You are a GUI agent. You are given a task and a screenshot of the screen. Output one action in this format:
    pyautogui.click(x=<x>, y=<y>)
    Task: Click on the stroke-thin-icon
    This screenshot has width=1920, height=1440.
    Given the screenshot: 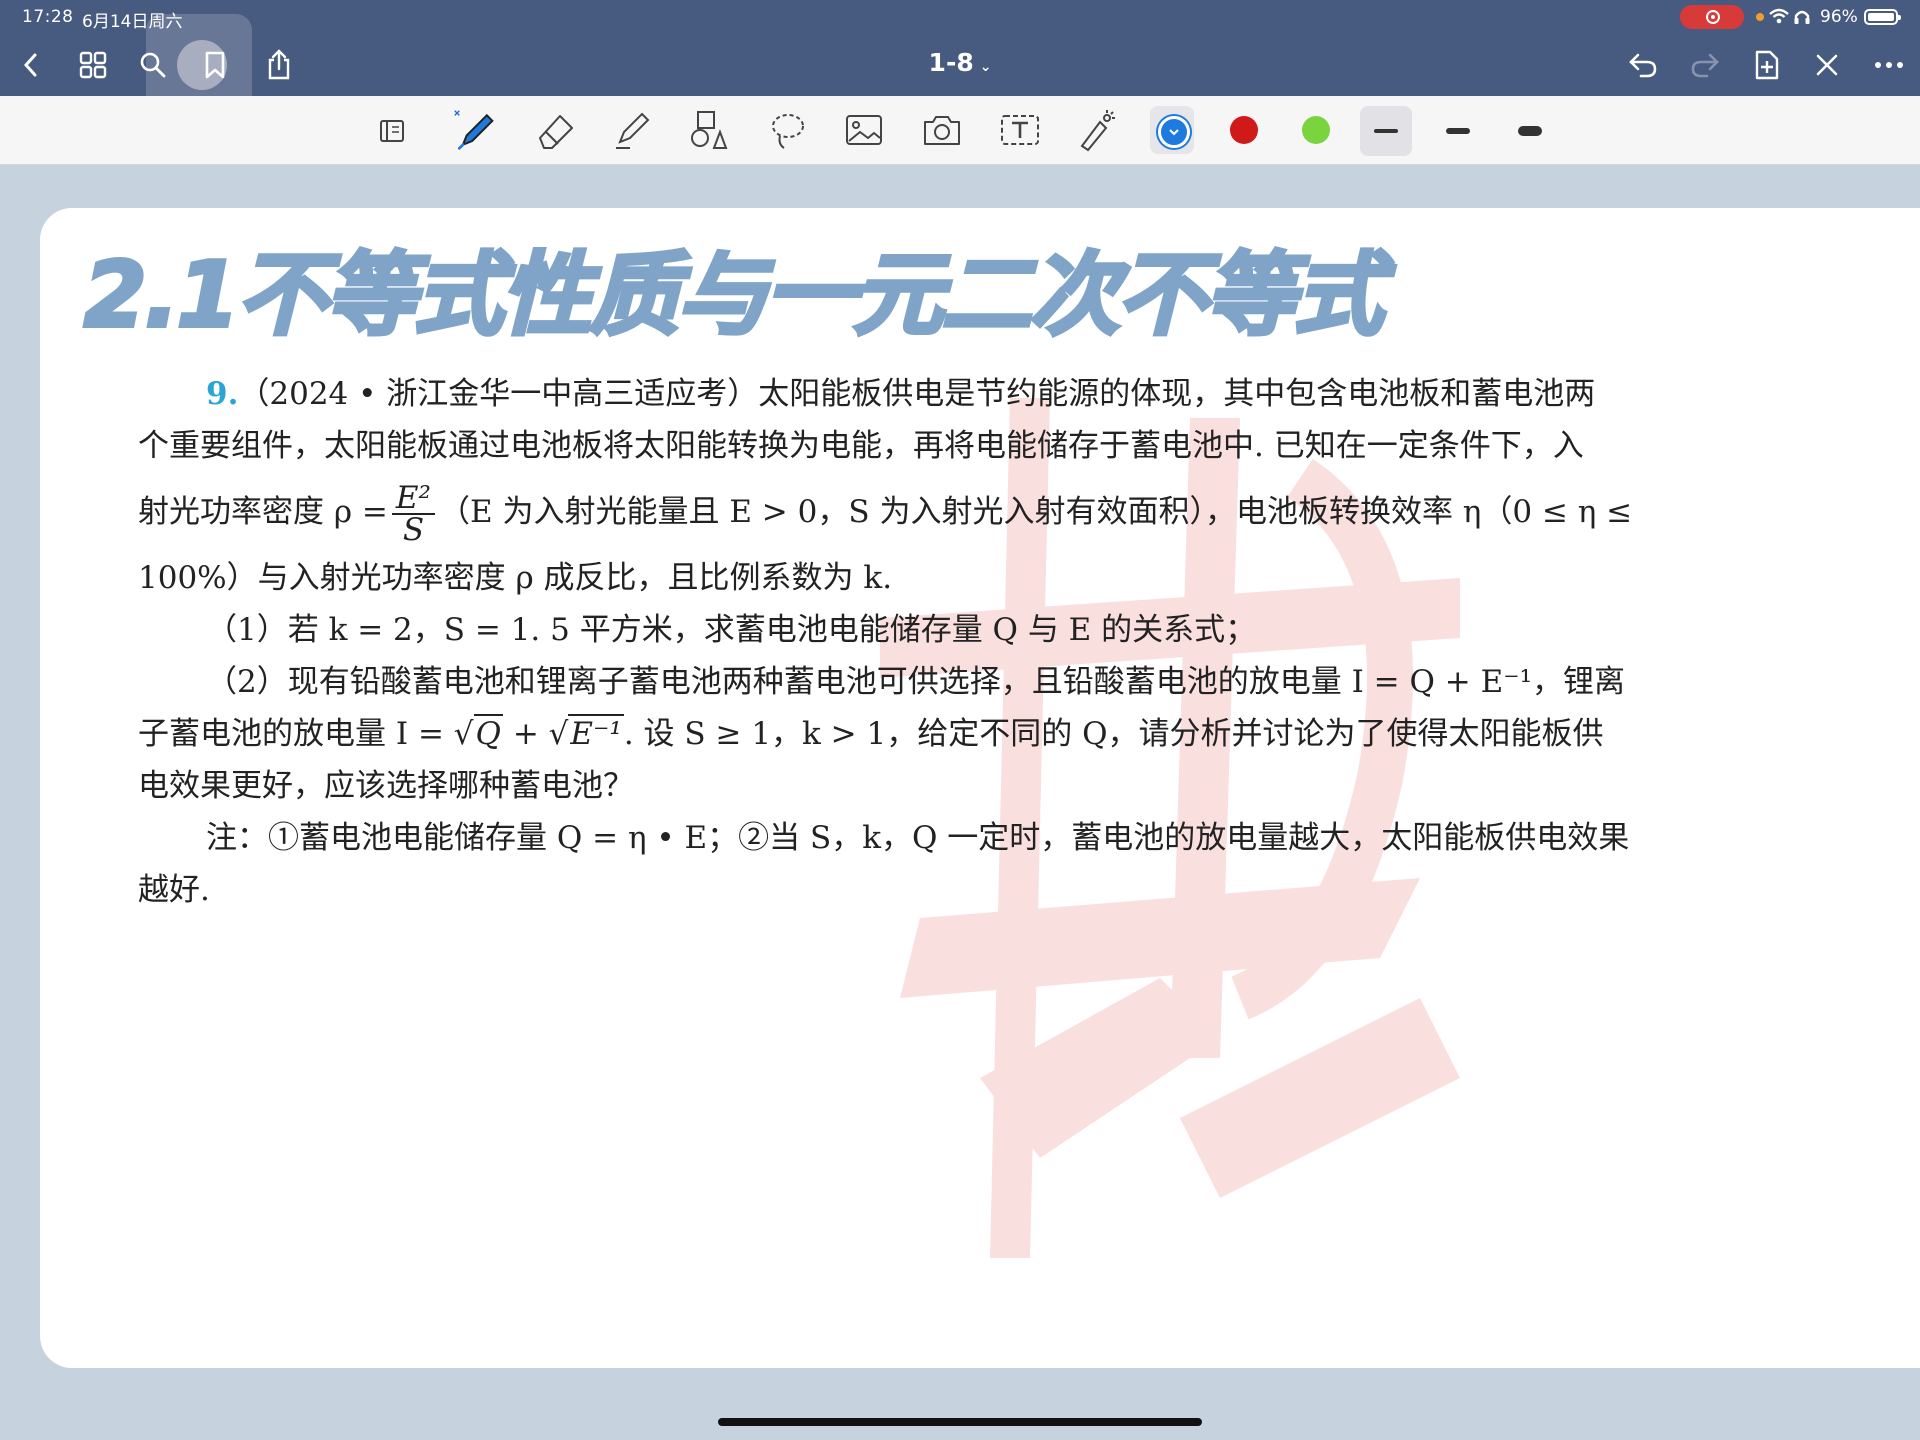 What is the action you would take?
    pyautogui.click(x=1386, y=131)
    